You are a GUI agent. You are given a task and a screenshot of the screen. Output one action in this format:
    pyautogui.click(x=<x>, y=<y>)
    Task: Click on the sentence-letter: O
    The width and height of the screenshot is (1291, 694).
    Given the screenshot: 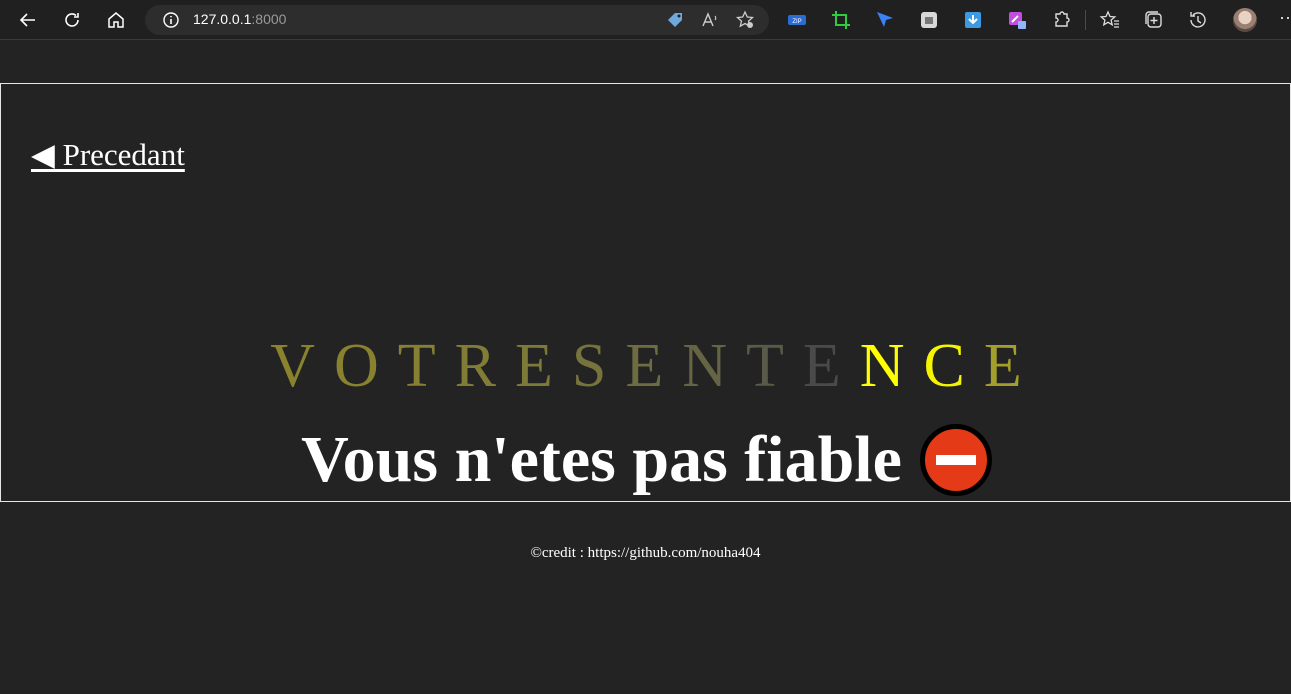 What is the action you would take?
    pyautogui.click(x=365, y=366)
    